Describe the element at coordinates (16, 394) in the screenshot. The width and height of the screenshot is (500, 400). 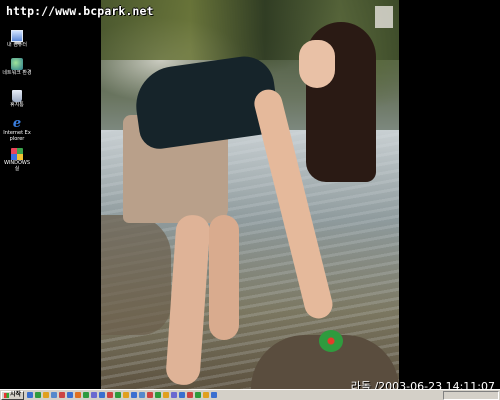
I see `start-button-label: 시작` at that location.